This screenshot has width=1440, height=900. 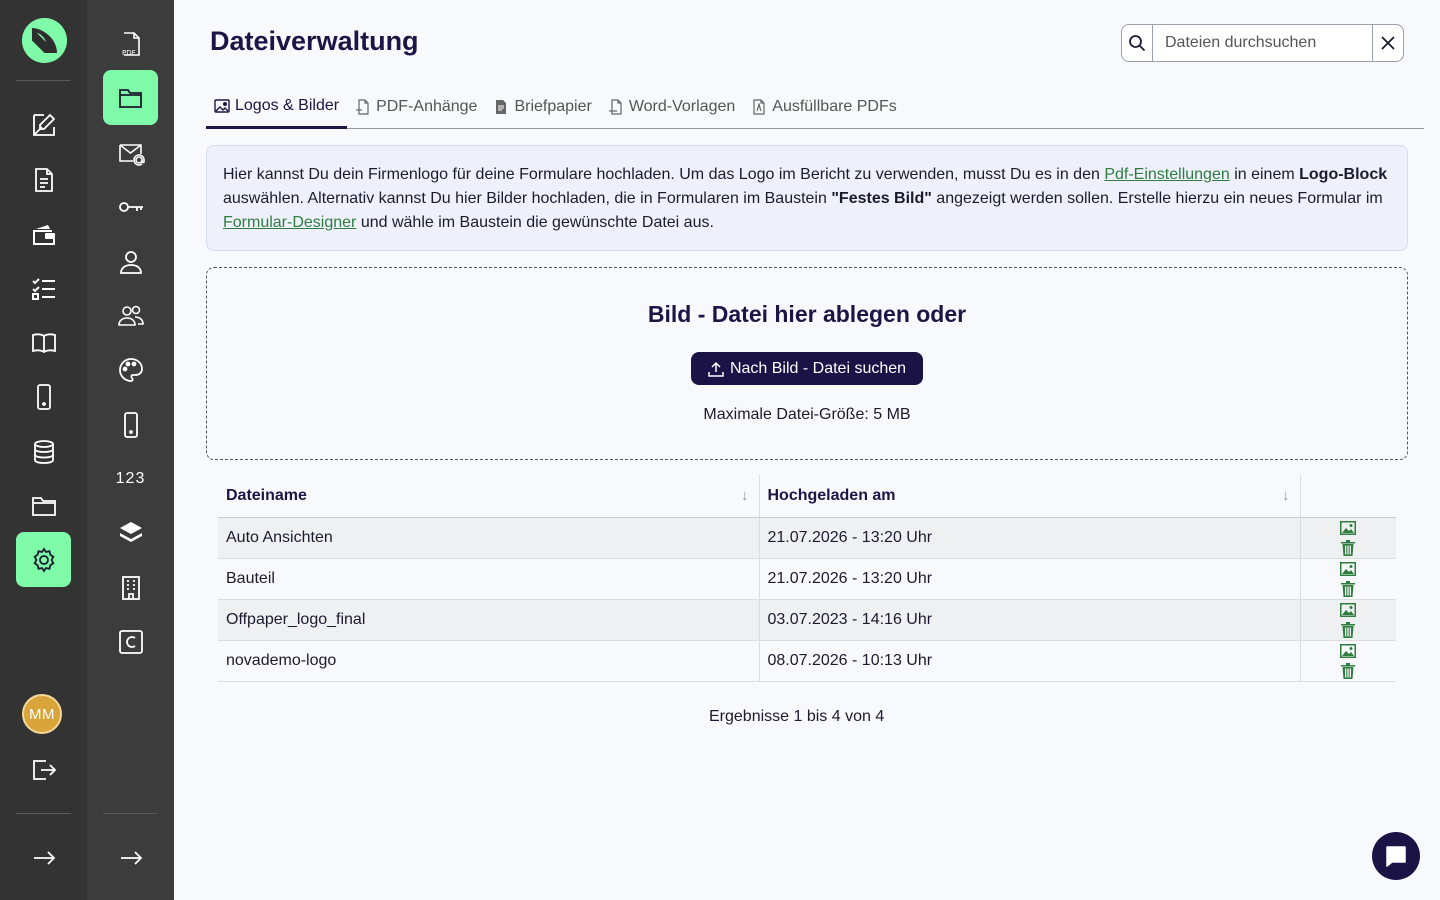 What do you see at coordinates (682, 106) in the screenshot?
I see `tab-label: Word-Vorlagen` at bounding box center [682, 106].